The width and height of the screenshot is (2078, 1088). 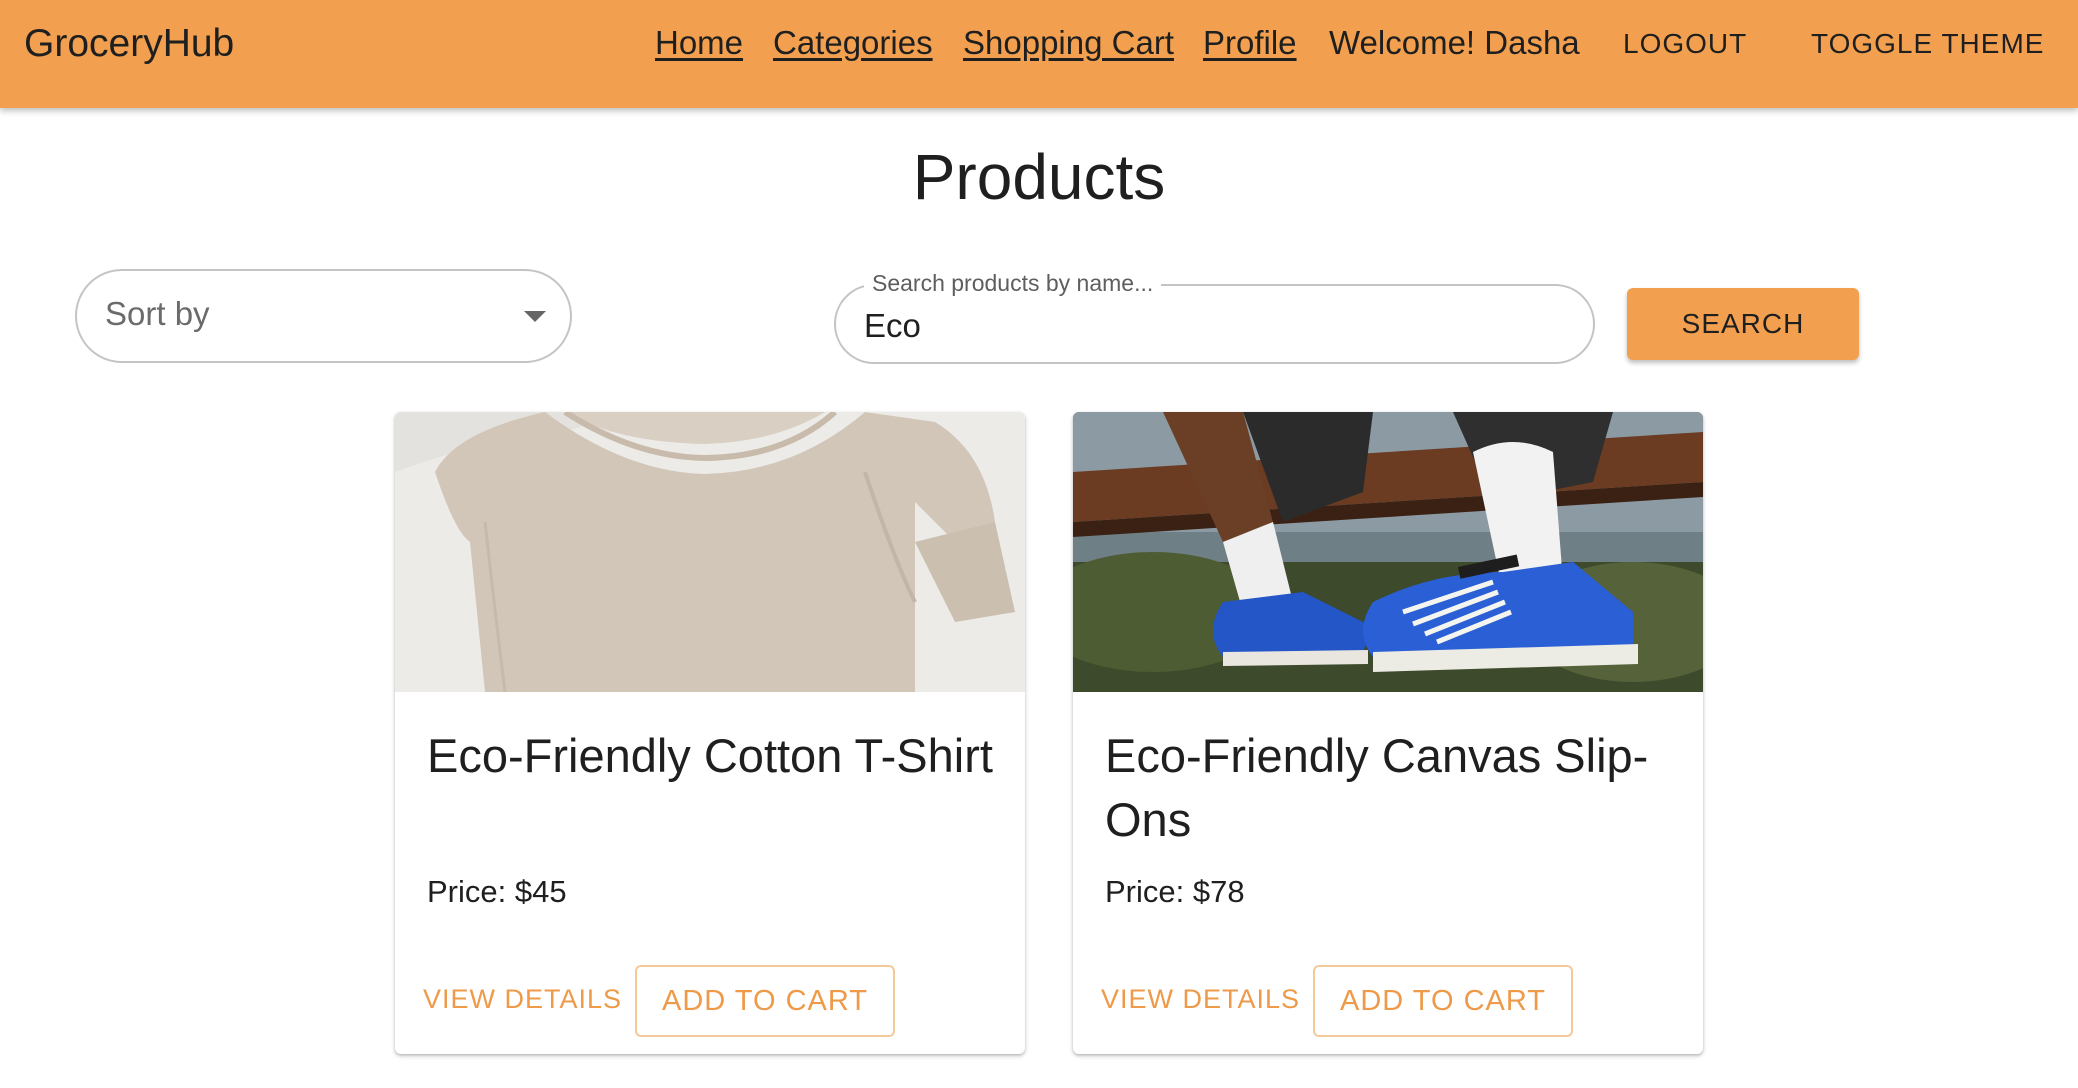 What do you see at coordinates (1685, 44) in the screenshot?
I see `logout-button: LOGOUT` at bounding box center [1685, 44].